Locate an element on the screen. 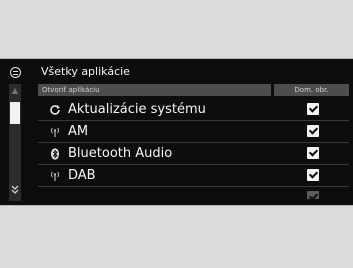 This screenshot has height=268, width=353. scrollbar: ▲ is located at coordinates (15, 142).